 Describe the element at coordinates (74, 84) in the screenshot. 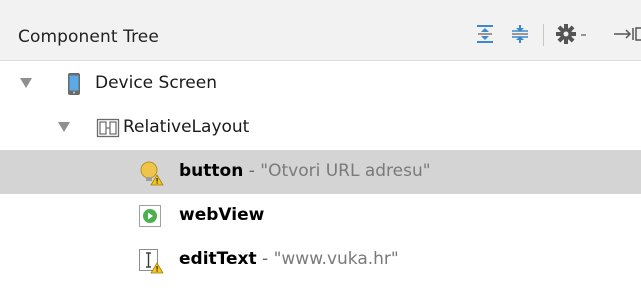

I see `phone-icon` at that location.